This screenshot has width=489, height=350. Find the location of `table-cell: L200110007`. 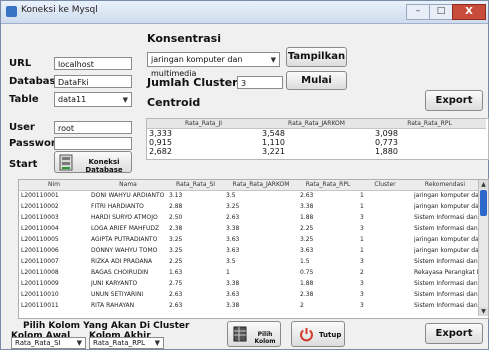

table-cell: L200110007 is located at coordinates (40, 261).